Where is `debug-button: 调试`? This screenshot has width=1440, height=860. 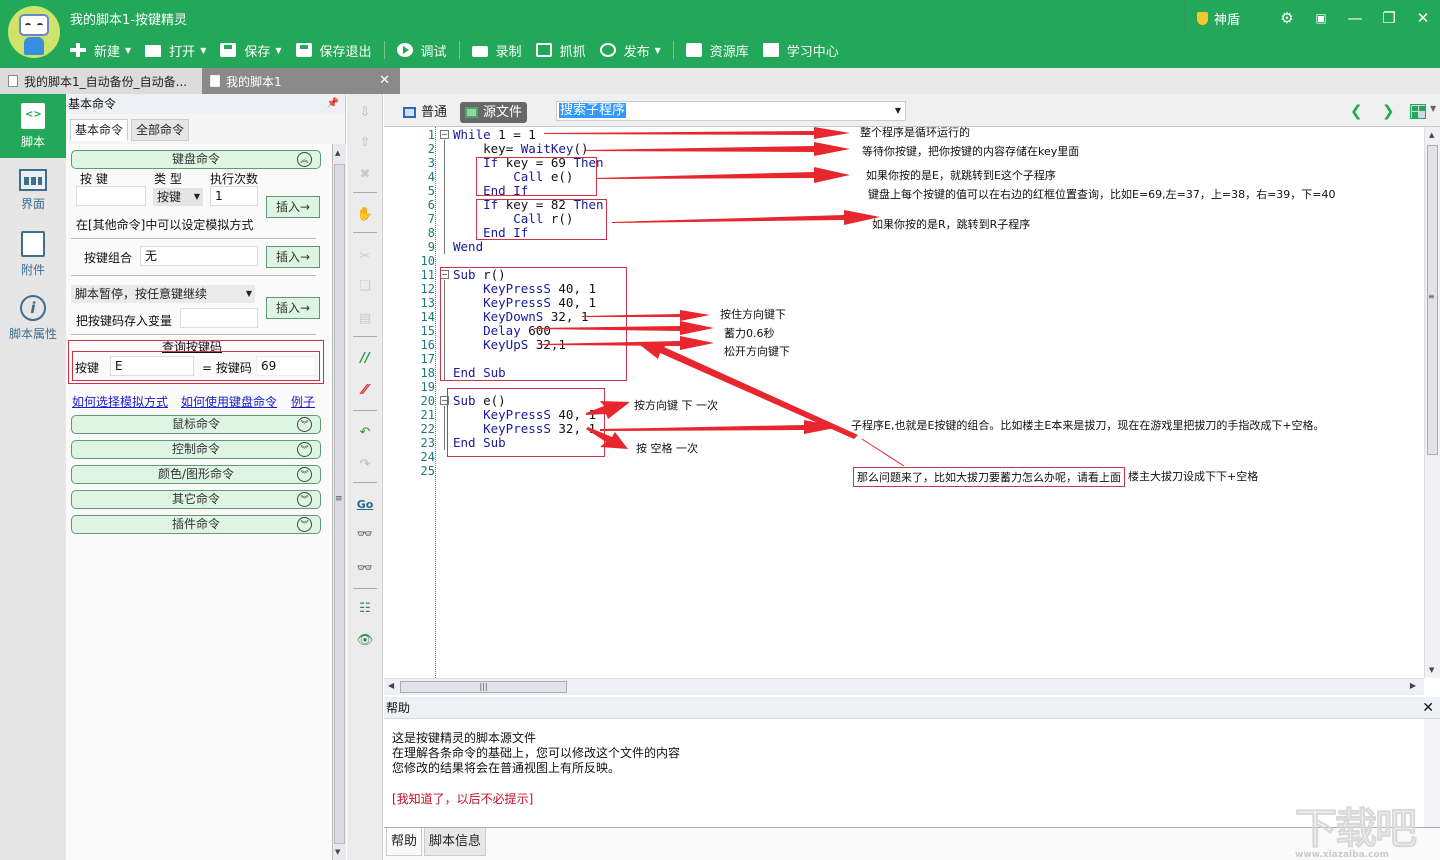
debug-button: 调试 is located at coordinates (421, 50).